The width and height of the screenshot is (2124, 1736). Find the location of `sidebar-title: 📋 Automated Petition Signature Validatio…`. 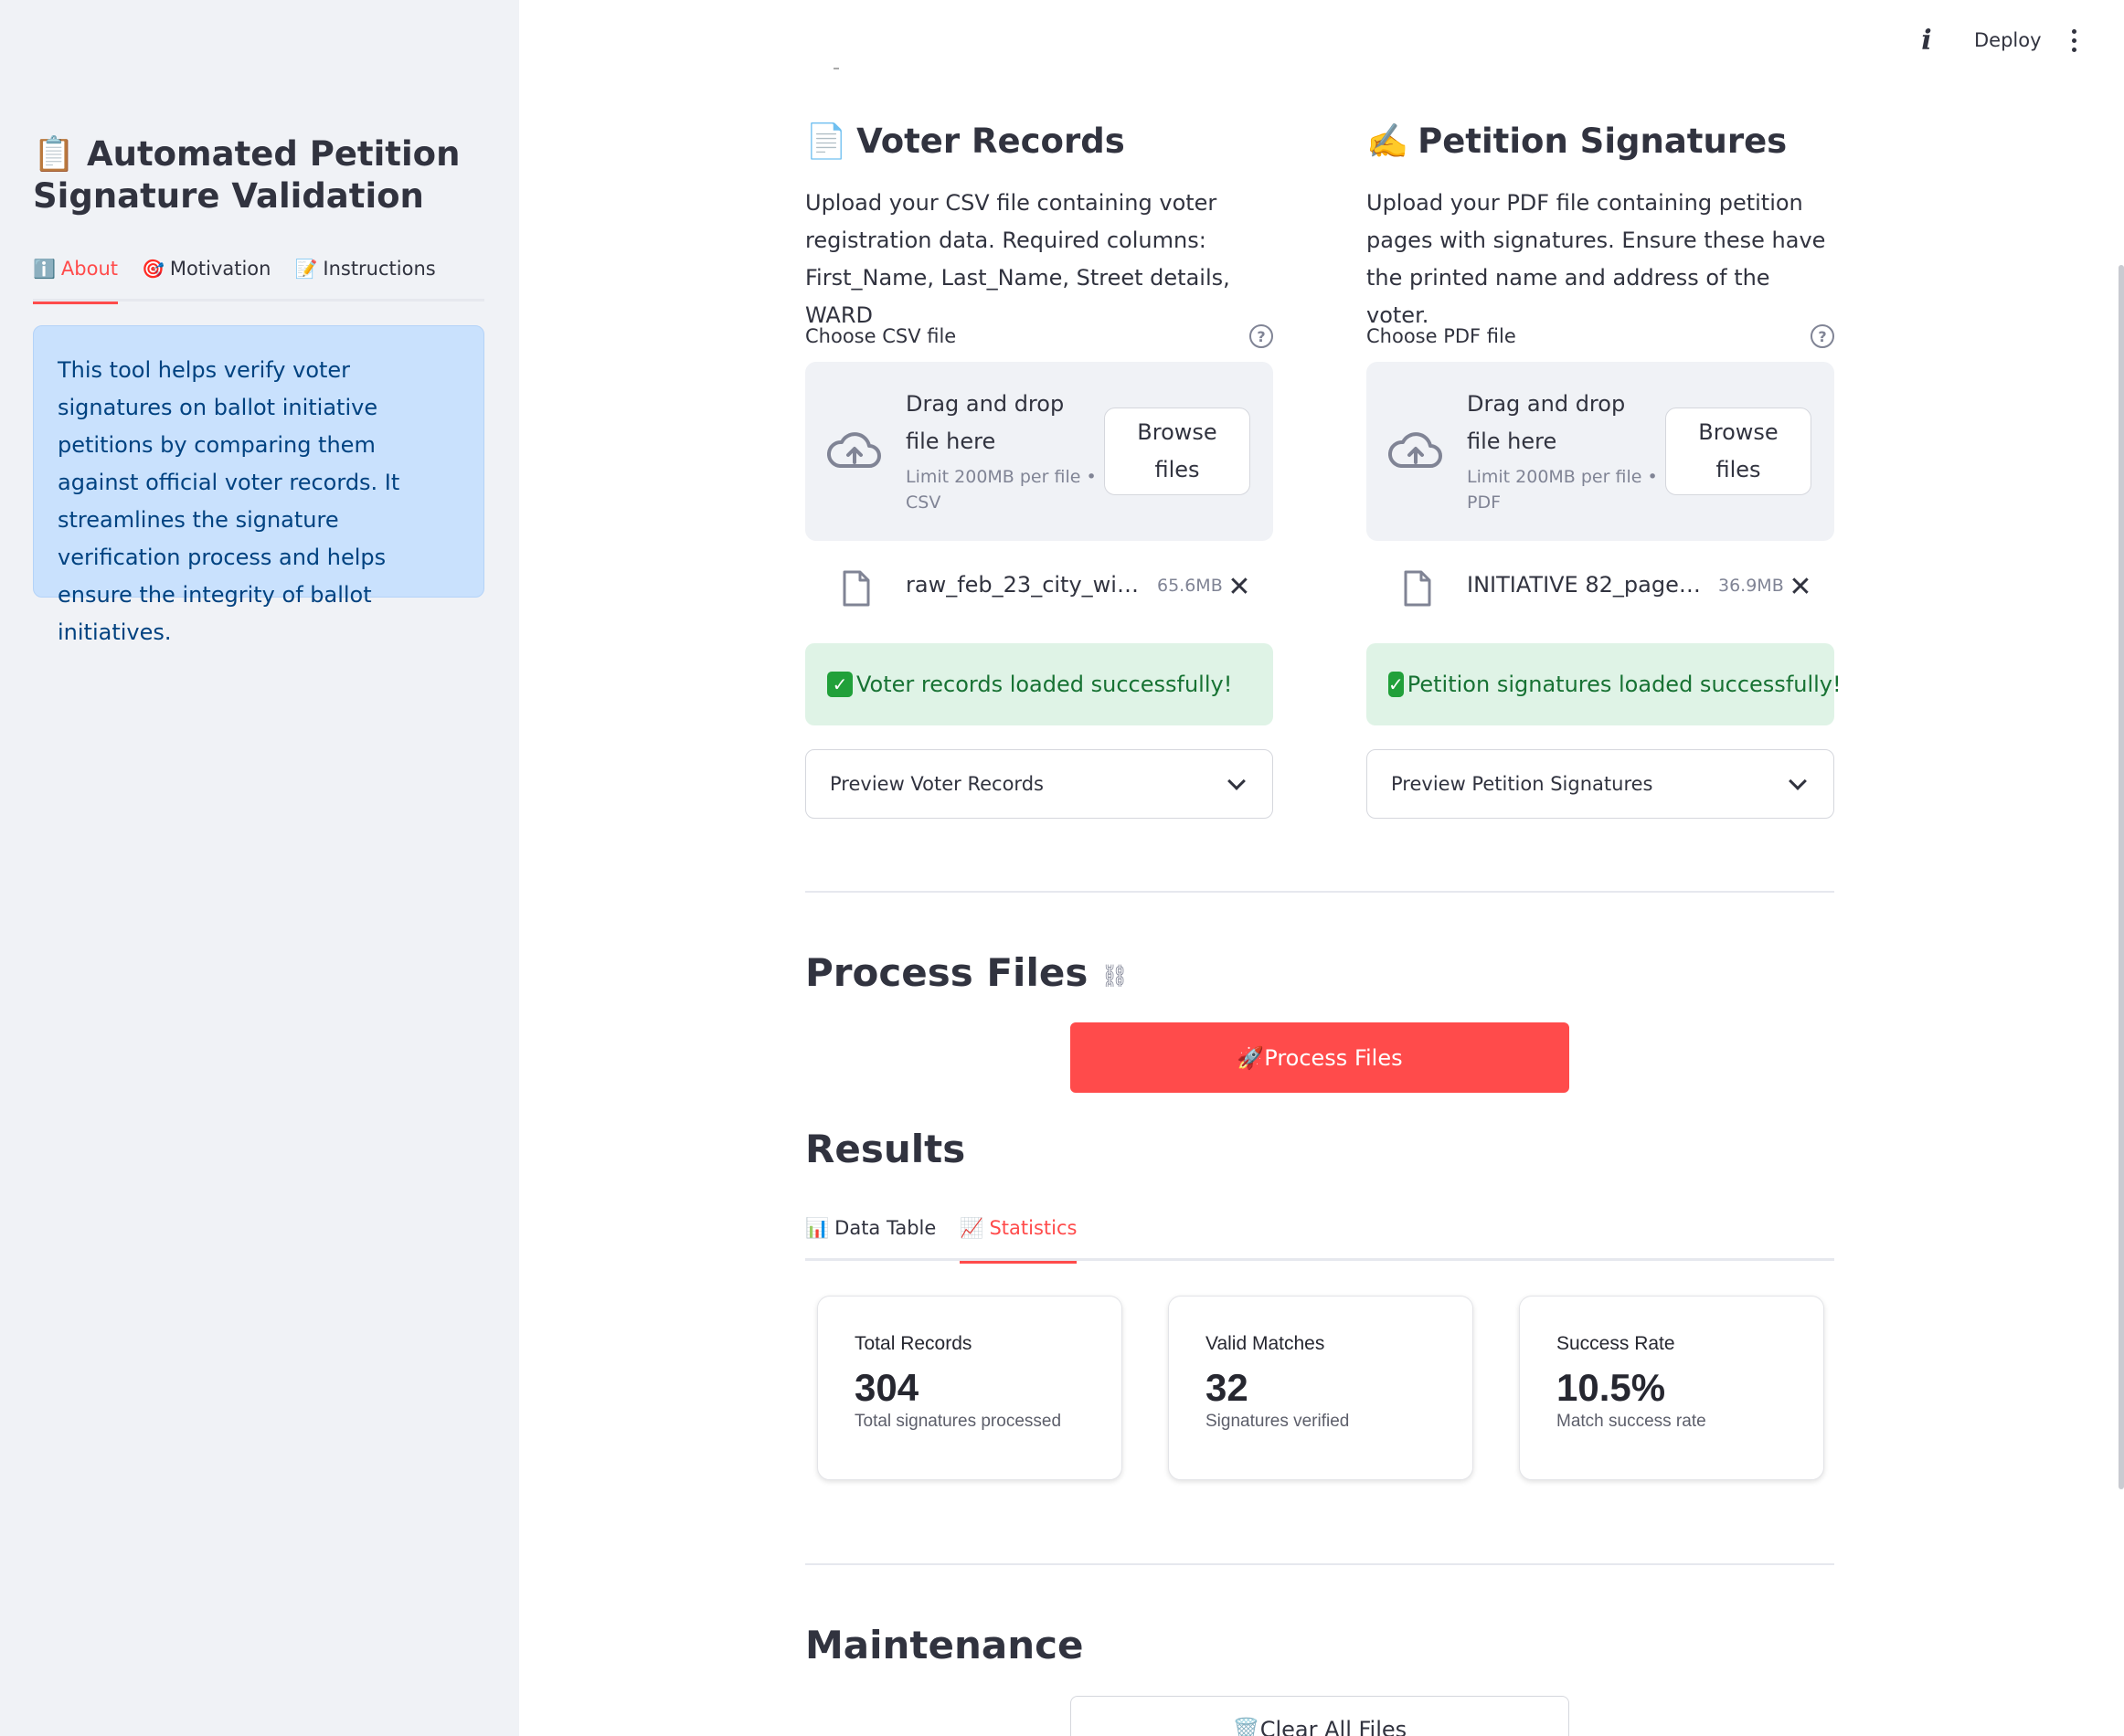

sidebar-title: 📋 Automated Petition Signature Validatio… is located at coordinates (261, 175).